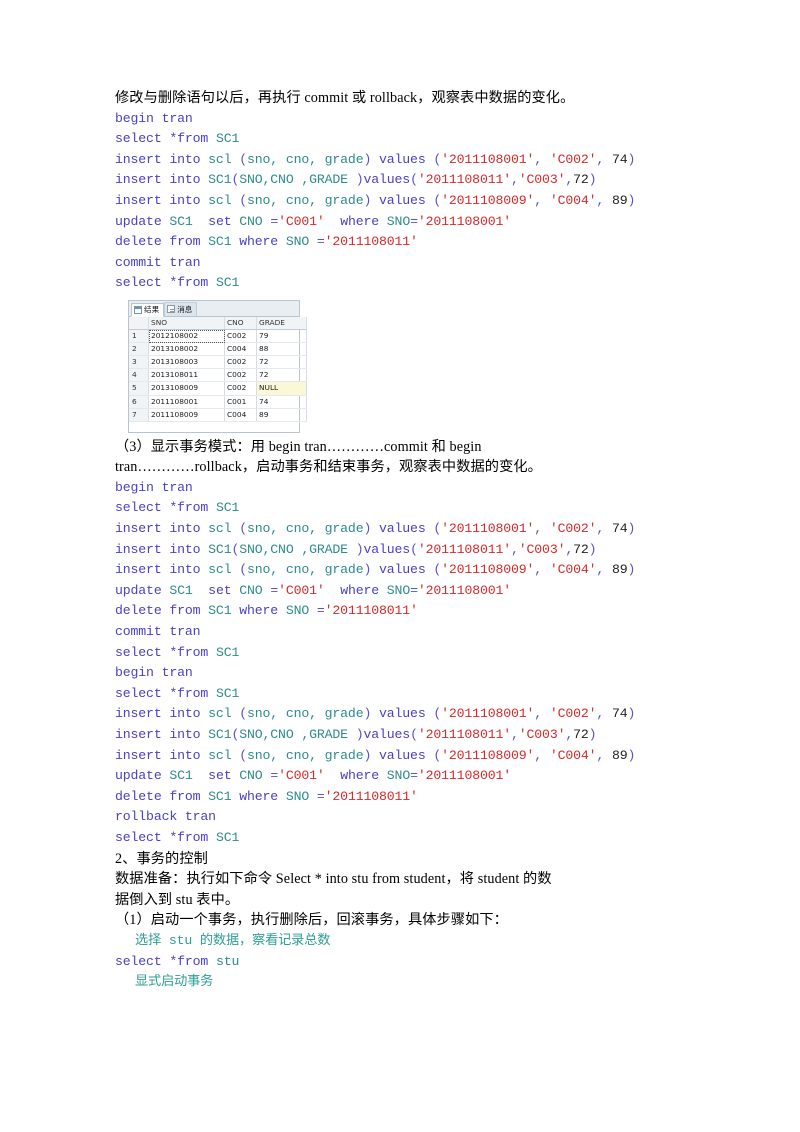  I want to click on table-row: 1 2012108002 C002 79, so click(218, 336).